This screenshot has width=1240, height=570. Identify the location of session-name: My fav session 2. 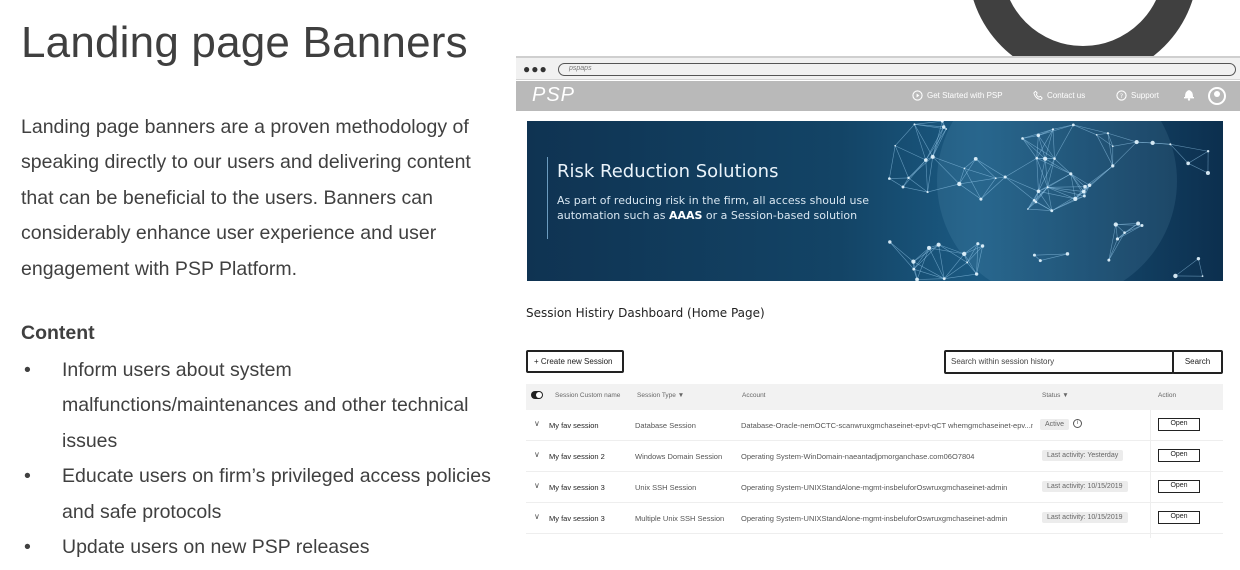
(577, 456).